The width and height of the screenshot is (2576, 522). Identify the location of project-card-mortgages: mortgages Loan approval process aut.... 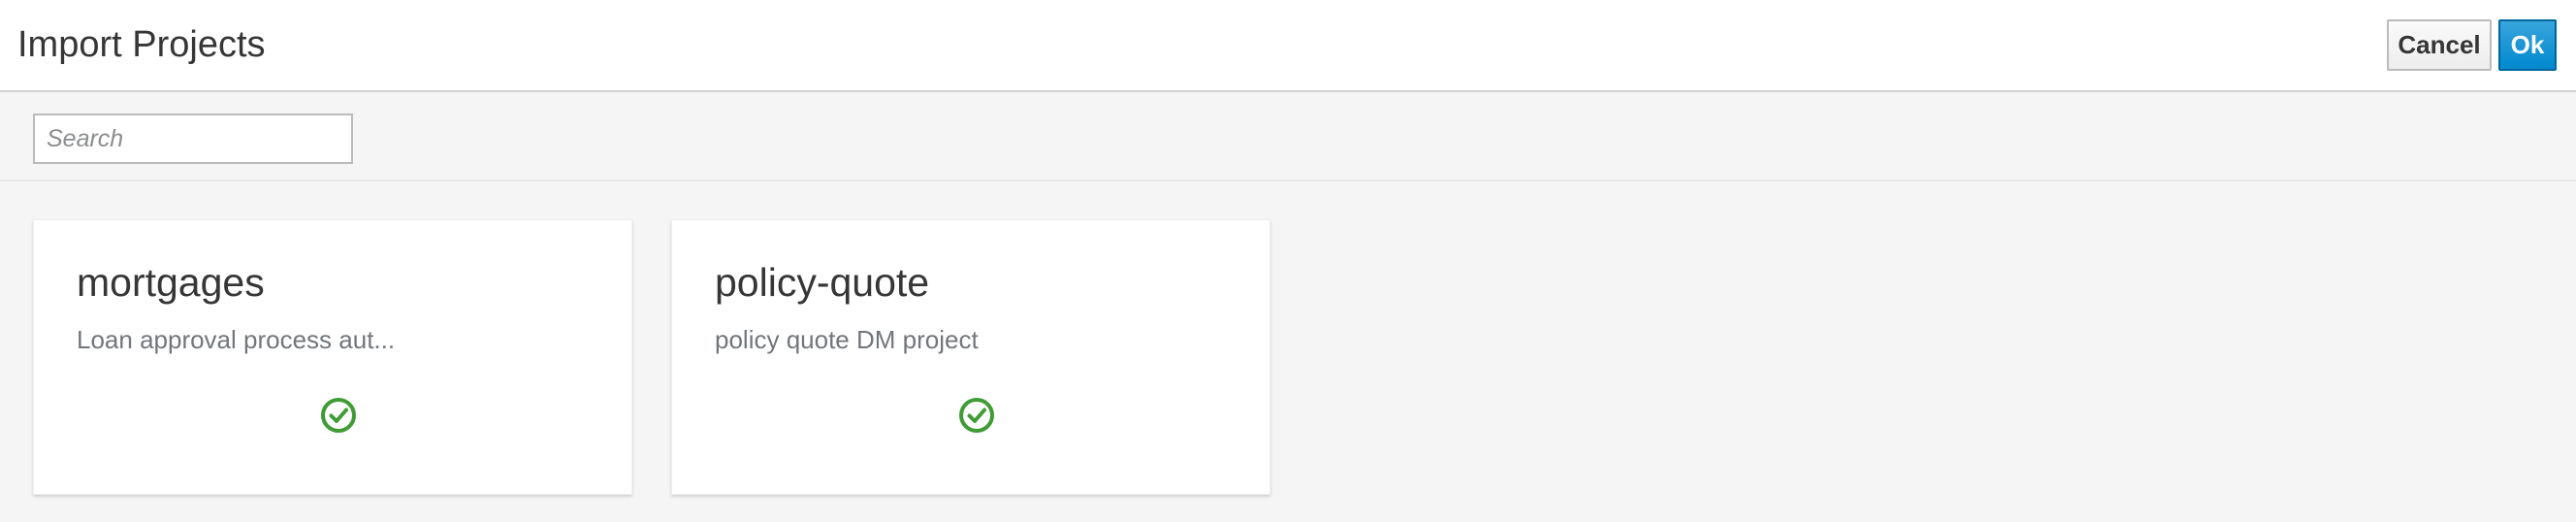
(332, 357).